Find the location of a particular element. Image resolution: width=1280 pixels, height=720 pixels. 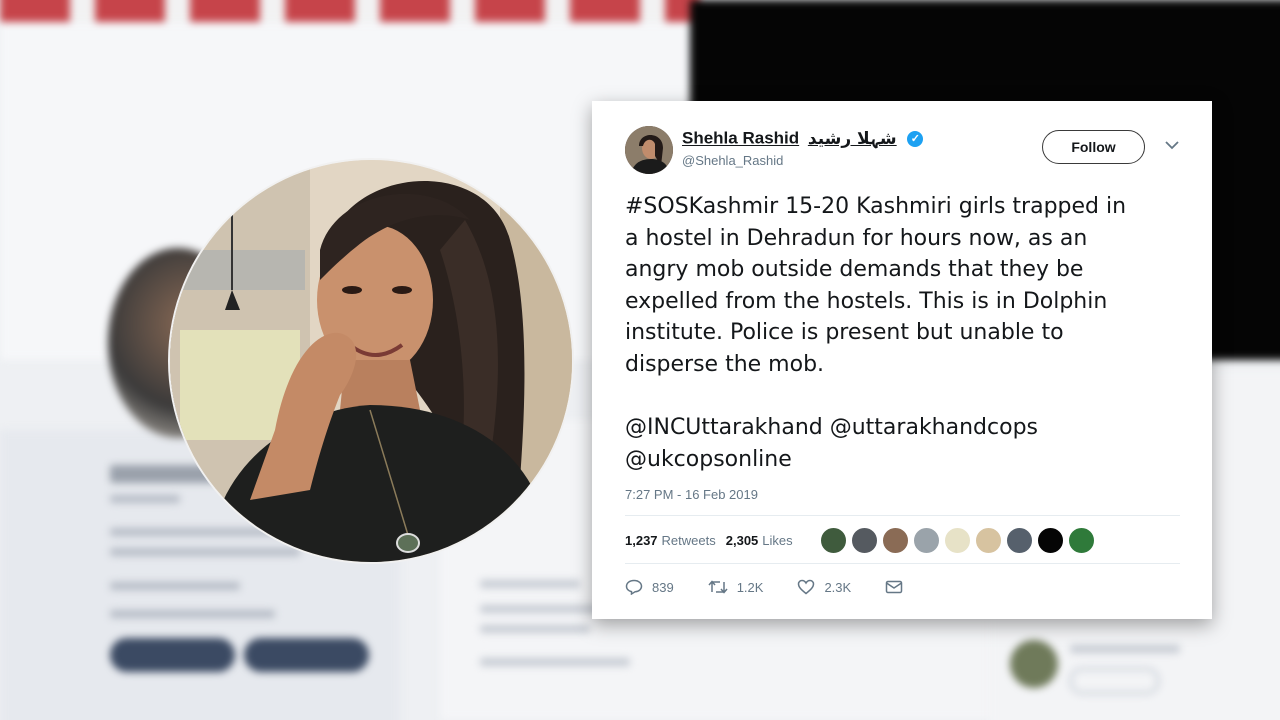

background-sidebar-avatar is located at coordinates (1034, 664).